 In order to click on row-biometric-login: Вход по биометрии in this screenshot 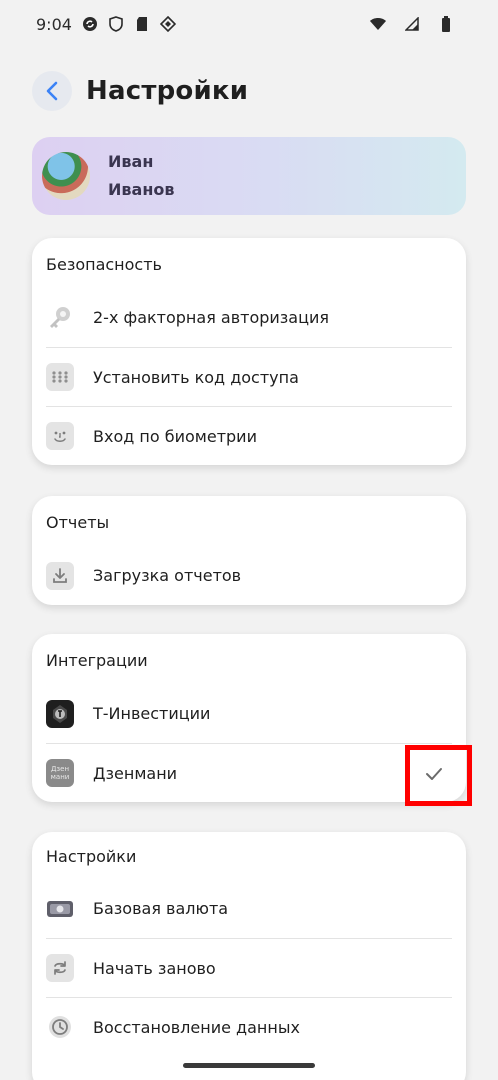, I will do `click(249, 435)`.